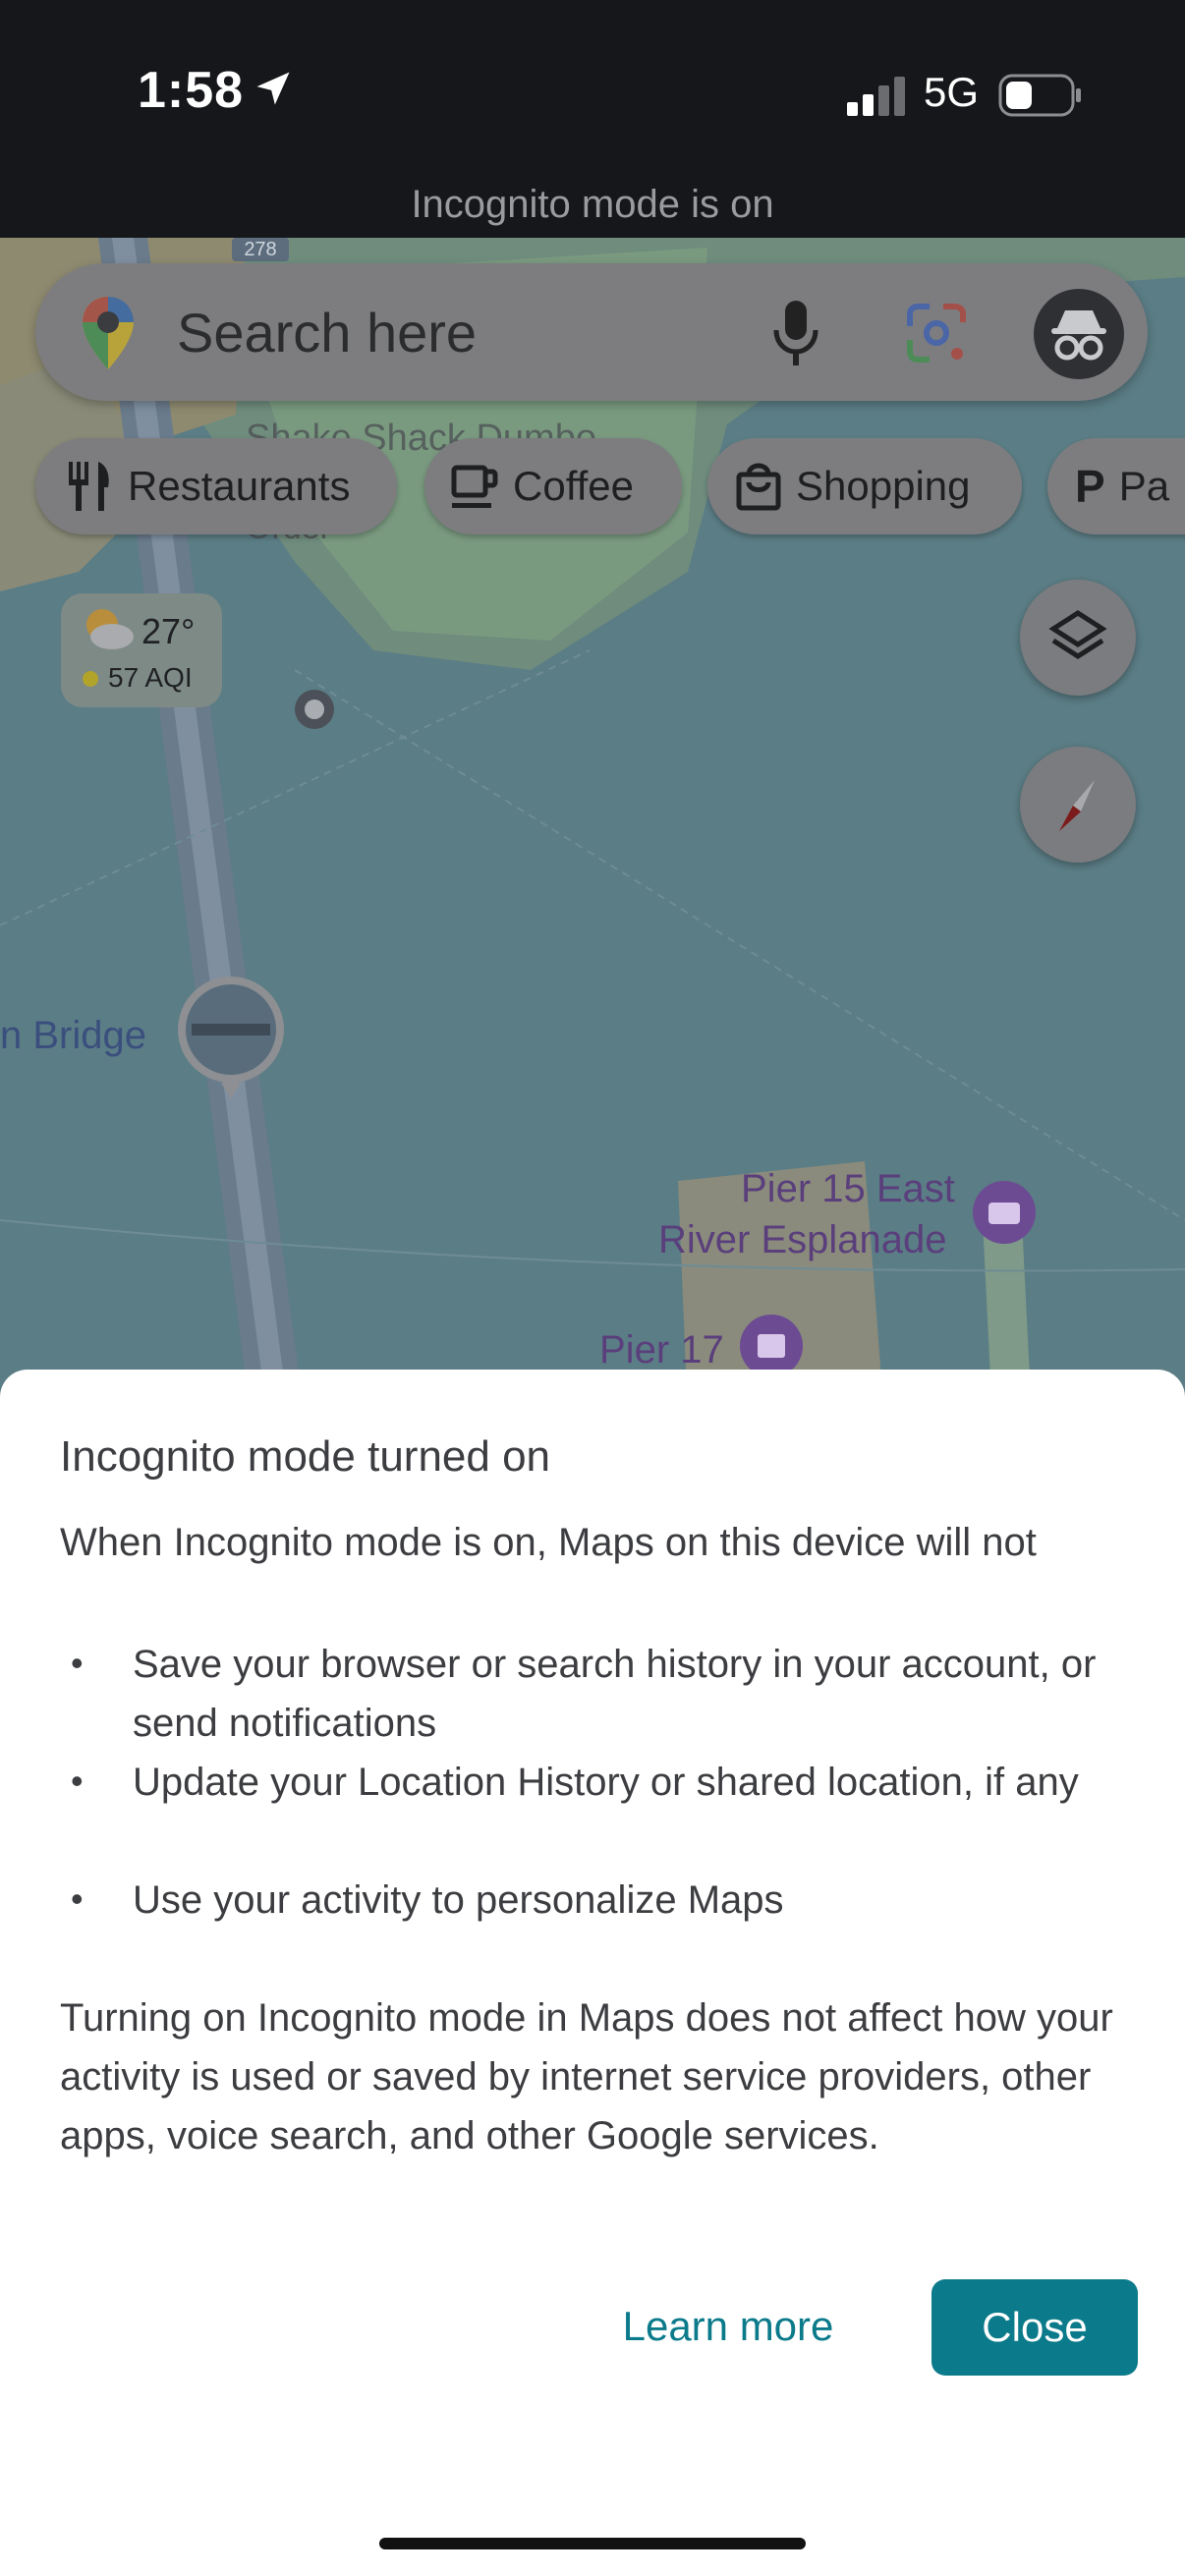 This screenshot has height=2576, width=1185. What do you see at coordinates (883, 486) in the screenshot?
I see `chip-label: Shopping` at bounding box center [883, 486].